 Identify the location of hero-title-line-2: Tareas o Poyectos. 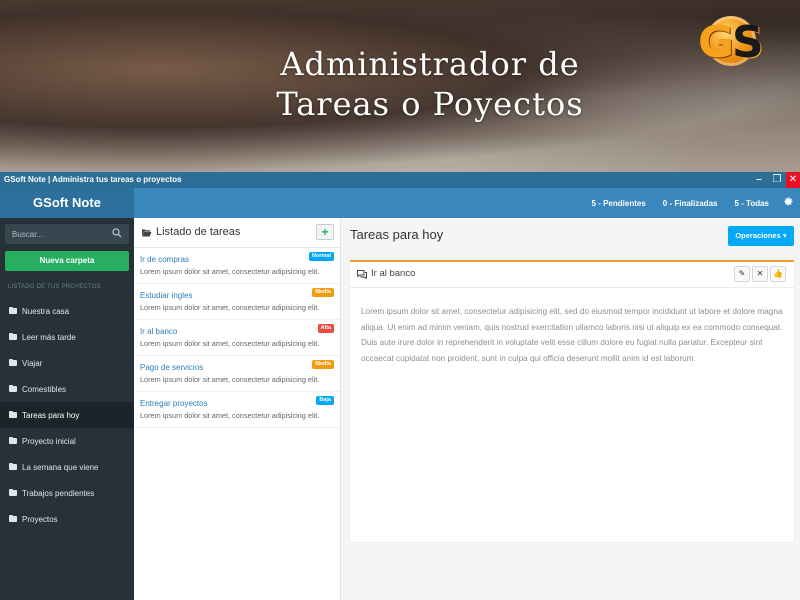
(430, 104).